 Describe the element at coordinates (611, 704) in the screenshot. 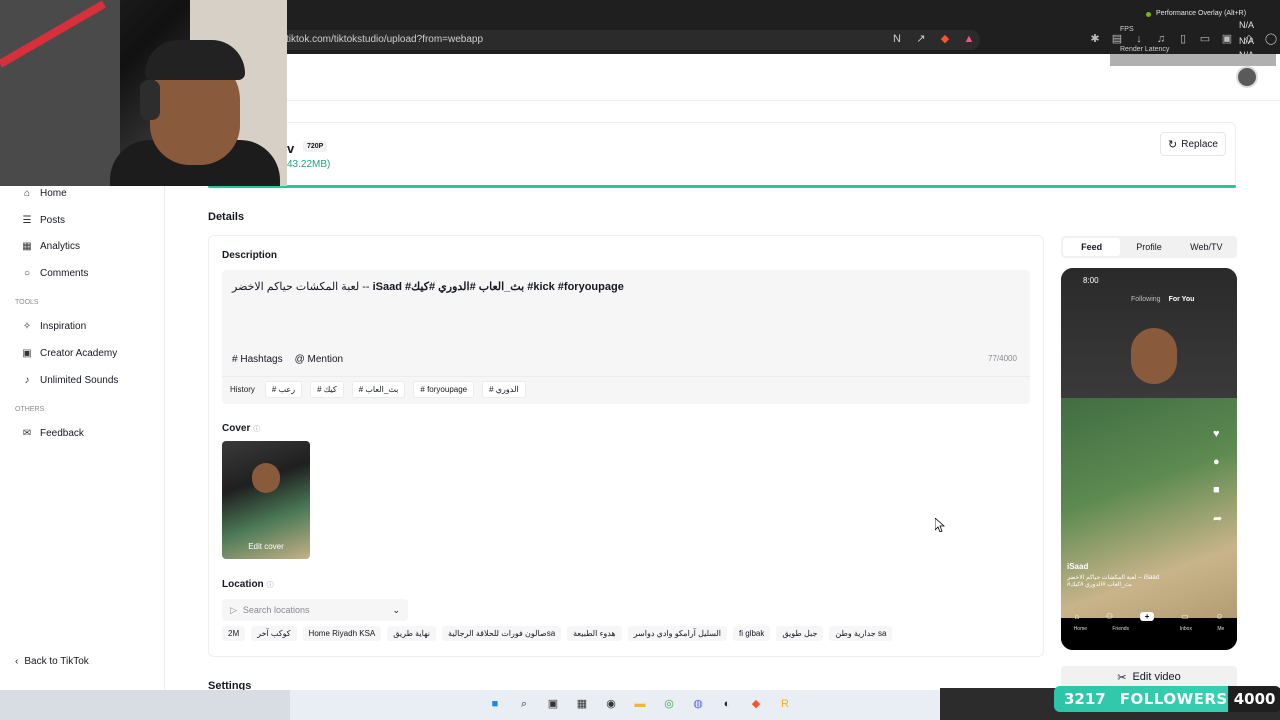

I see `obs-icon: ◉` at that location.